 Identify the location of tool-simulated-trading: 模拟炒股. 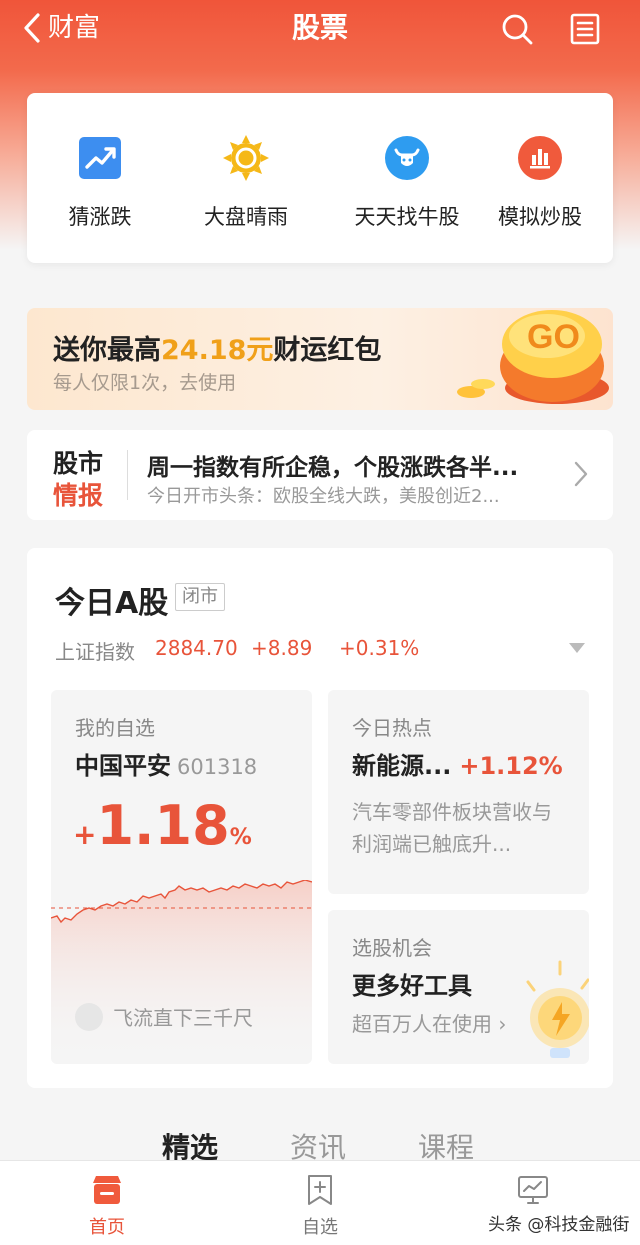
(540, 178).